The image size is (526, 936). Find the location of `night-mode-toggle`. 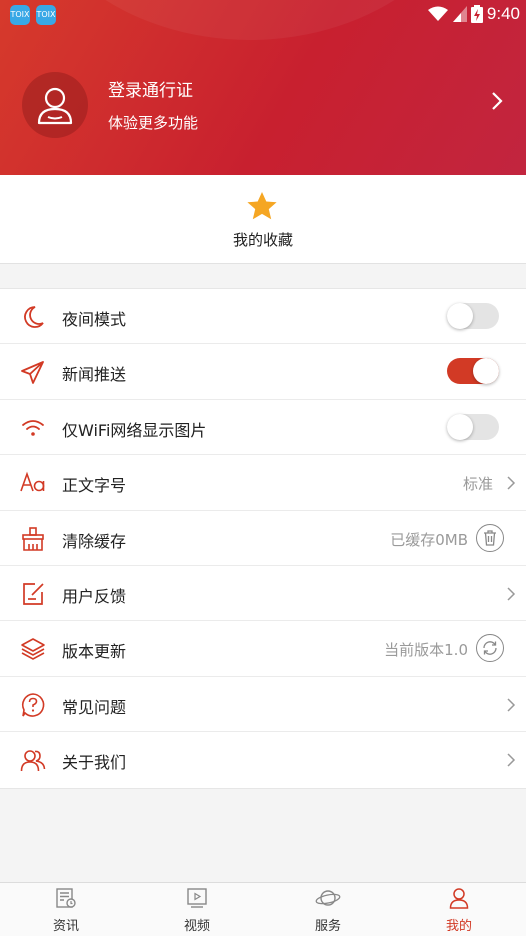

night-mode-toggle is located at coordinates (473, 316).